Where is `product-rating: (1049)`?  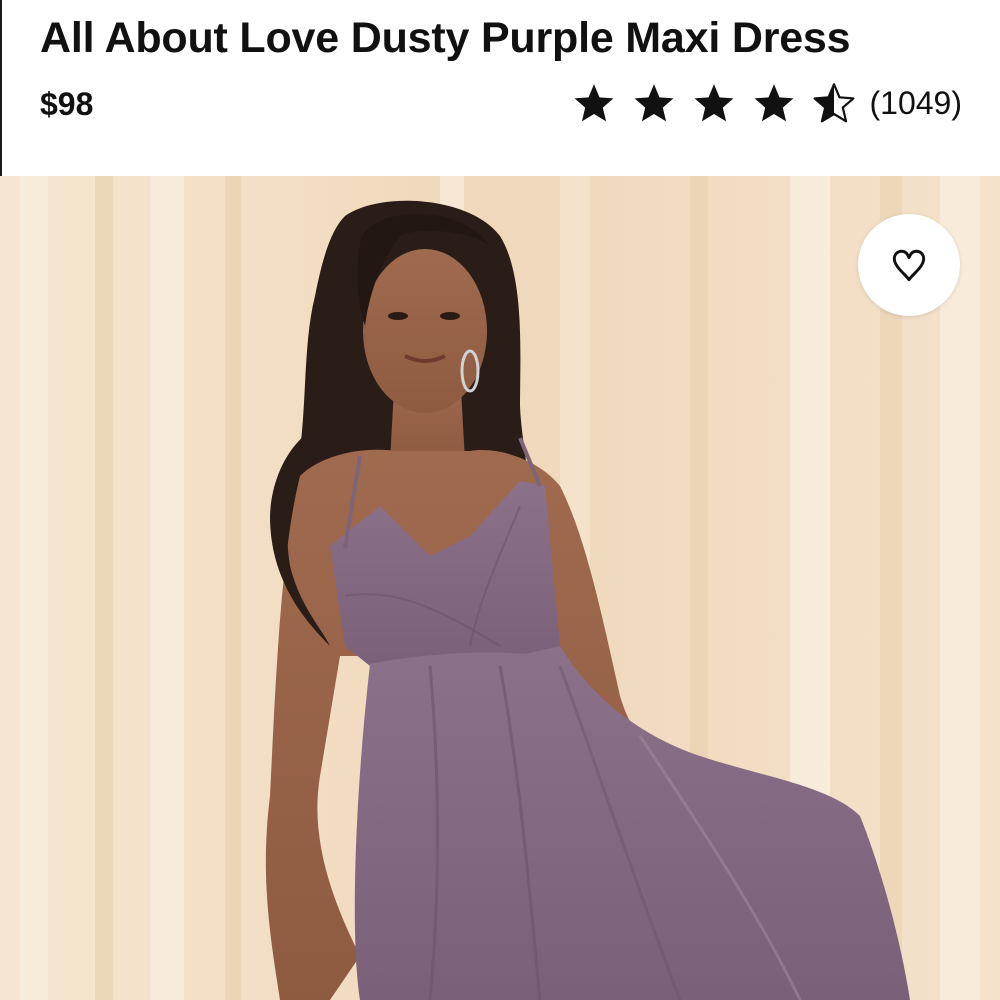
product-rating: (1049) is located at coordinates (767, 103).